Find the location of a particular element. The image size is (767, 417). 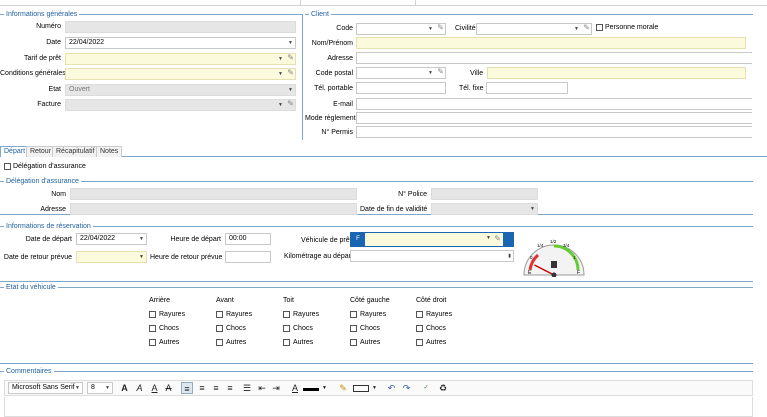

ville-field is located at coordinates (616, 73).